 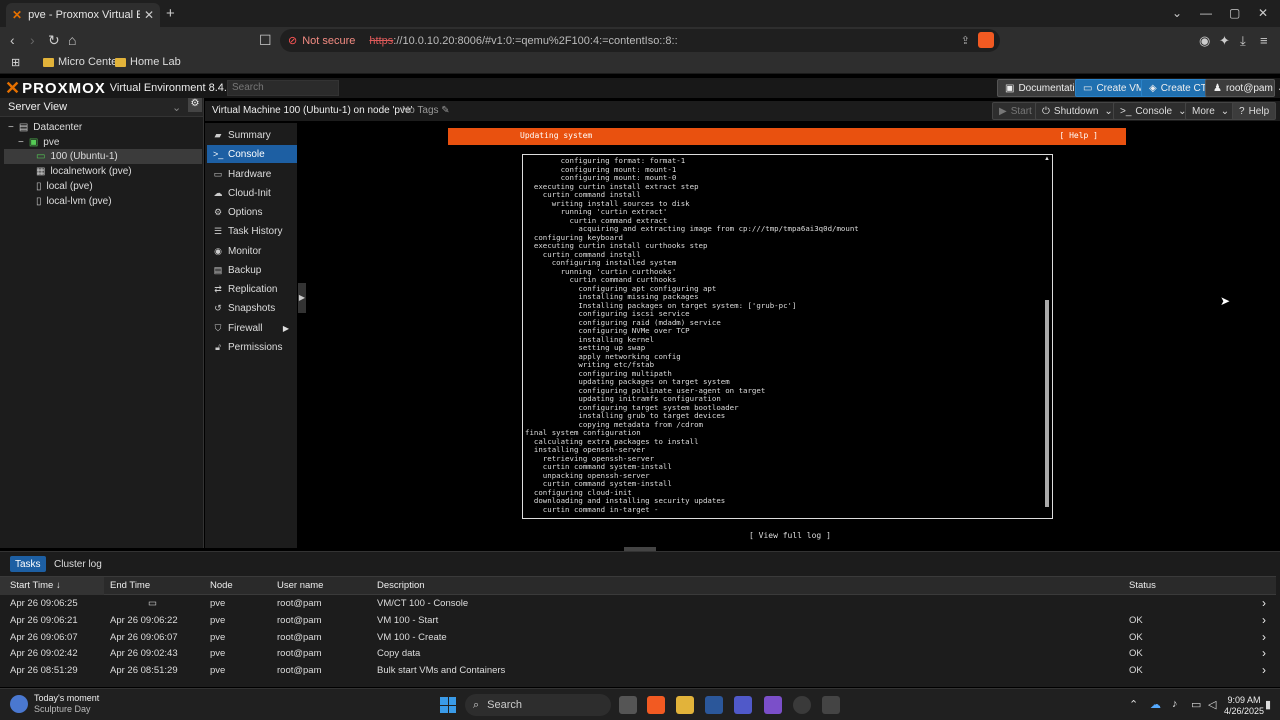 I want to click on column-status: Status, so click(x=1142, y=585).